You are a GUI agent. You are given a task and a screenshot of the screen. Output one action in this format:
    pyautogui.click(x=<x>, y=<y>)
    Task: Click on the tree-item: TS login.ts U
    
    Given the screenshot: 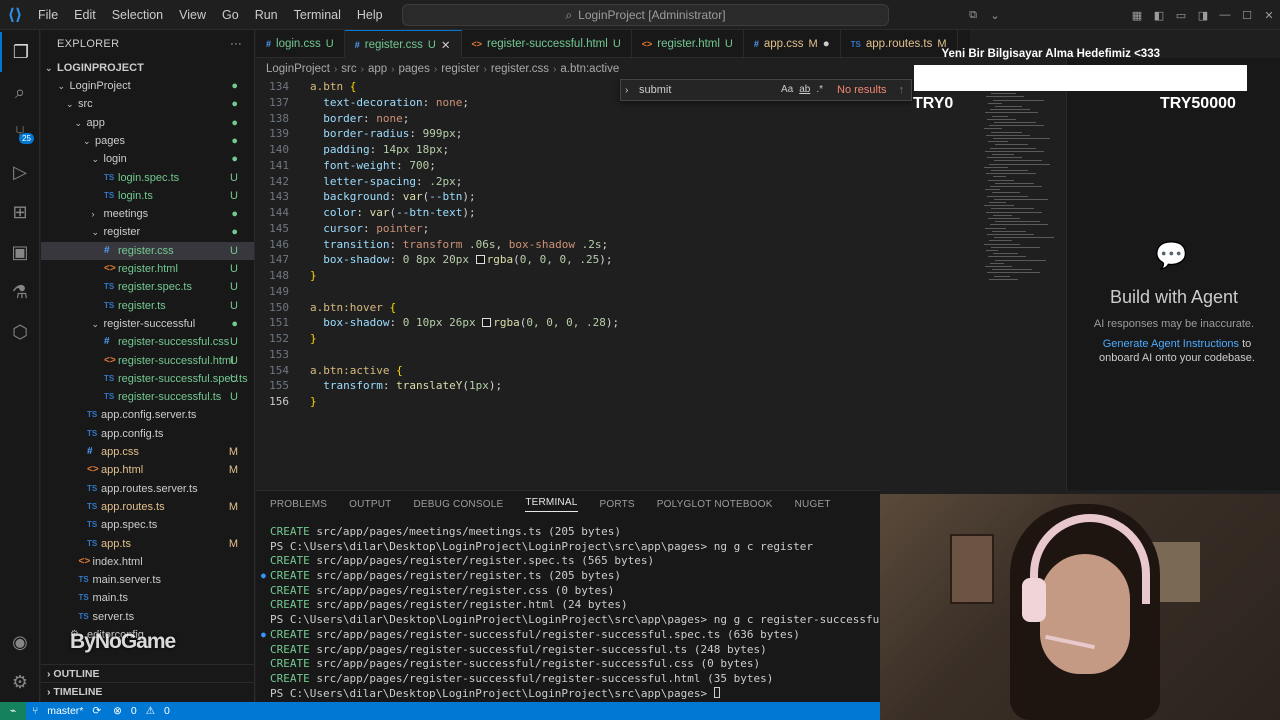 What is the action you would take?
    pyautogui.click(x=147, y=196)
    